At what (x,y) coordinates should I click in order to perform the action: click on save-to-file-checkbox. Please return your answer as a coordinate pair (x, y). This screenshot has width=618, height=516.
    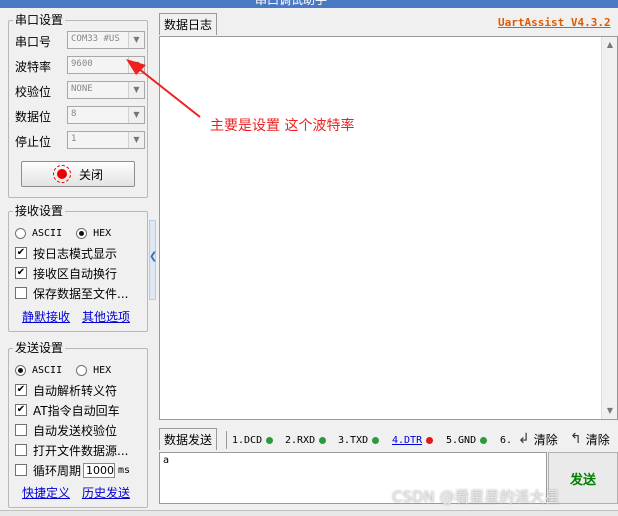
    Looking at the image, I should click on (21, 293).